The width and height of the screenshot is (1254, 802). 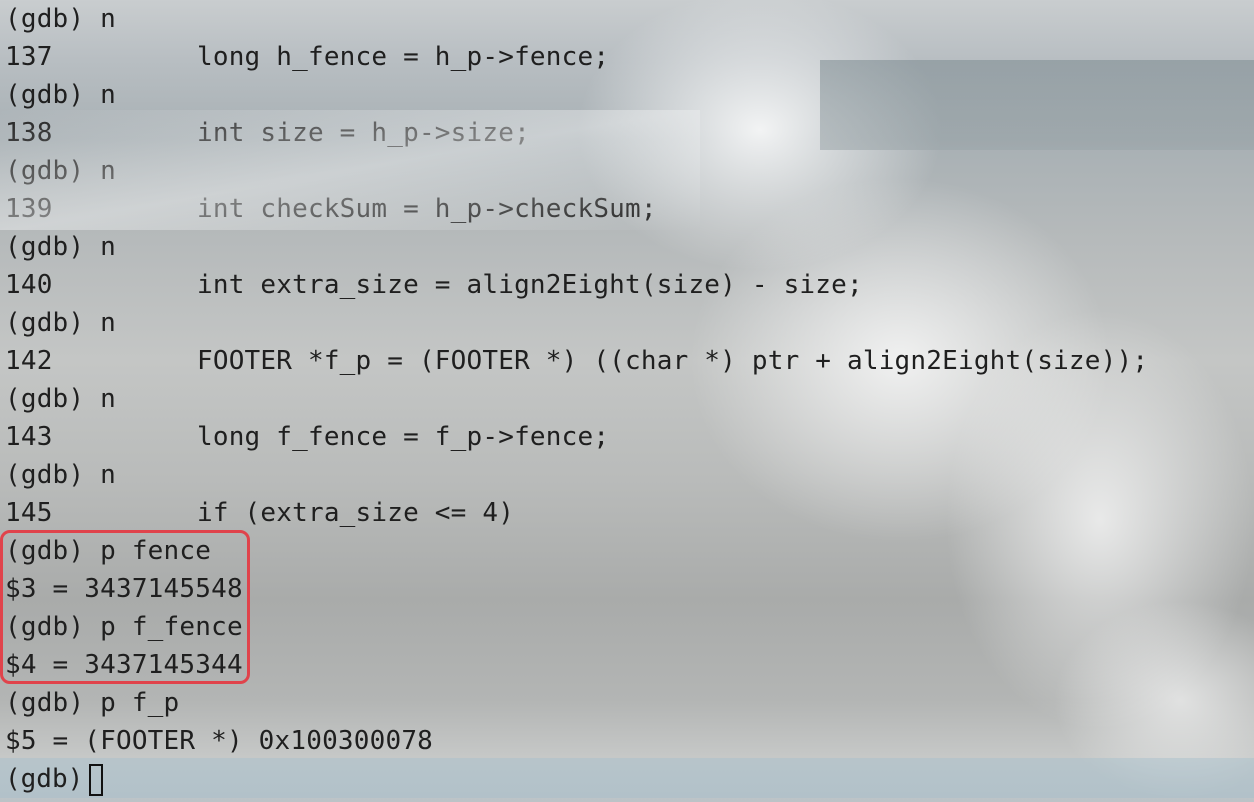 I want to click on line-number: 137, so click(x=29, y=57).